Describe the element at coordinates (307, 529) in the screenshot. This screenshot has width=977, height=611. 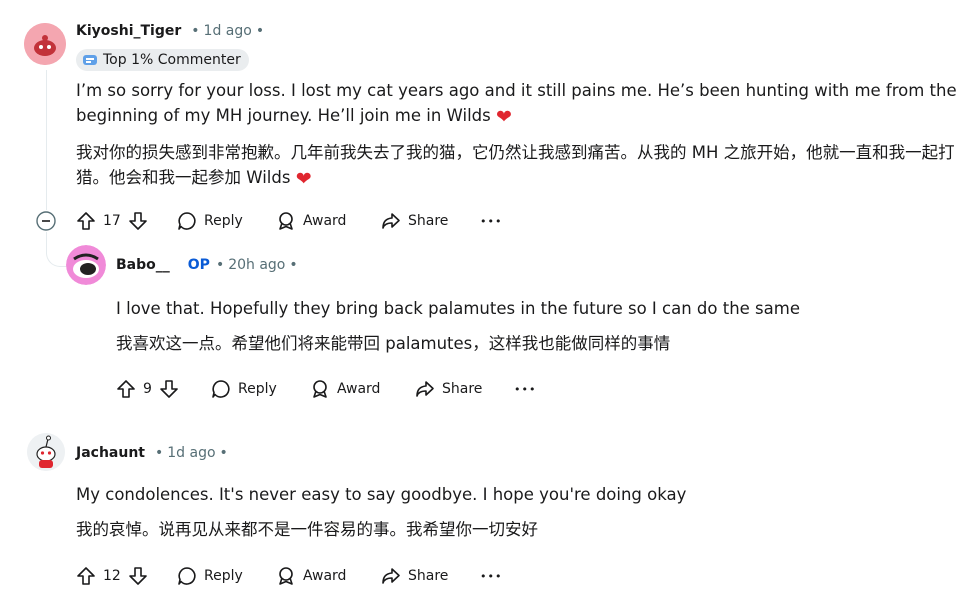
I see `comment-text-zh: 我的哀悼。说再见从来都不是一件容易的事。我希望你一切安好` at that location.